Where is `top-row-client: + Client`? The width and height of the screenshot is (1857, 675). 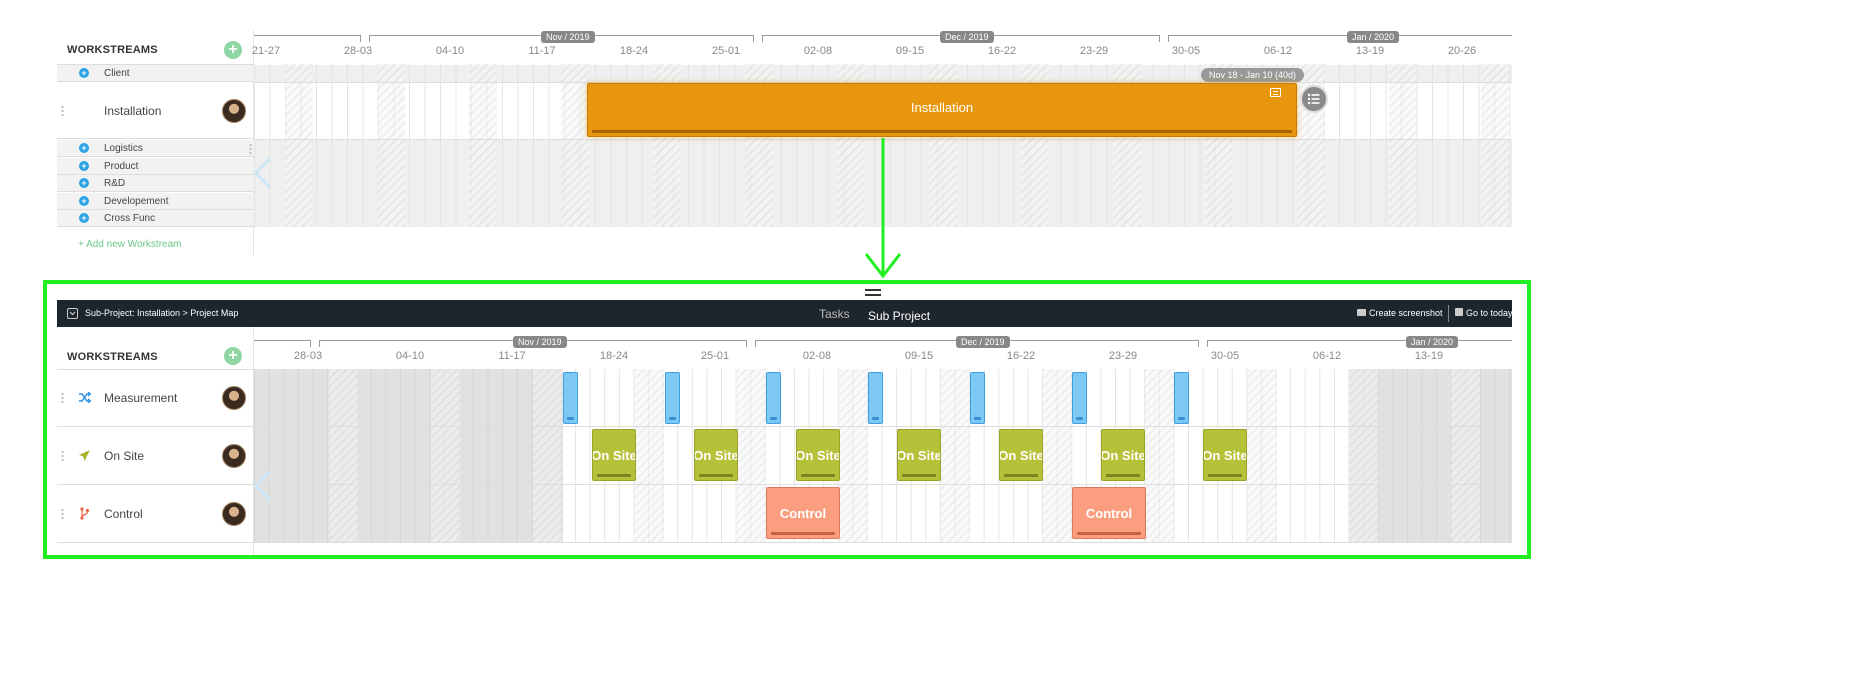 top-row-client: + Client is located at coordinates (155, 73).